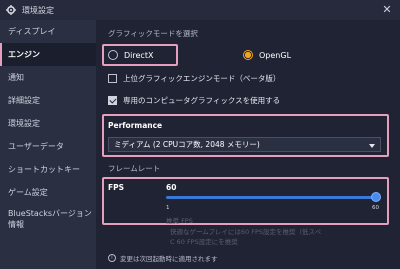  I want to click on frame-rate-label: フレームレート, so click(134, 168).